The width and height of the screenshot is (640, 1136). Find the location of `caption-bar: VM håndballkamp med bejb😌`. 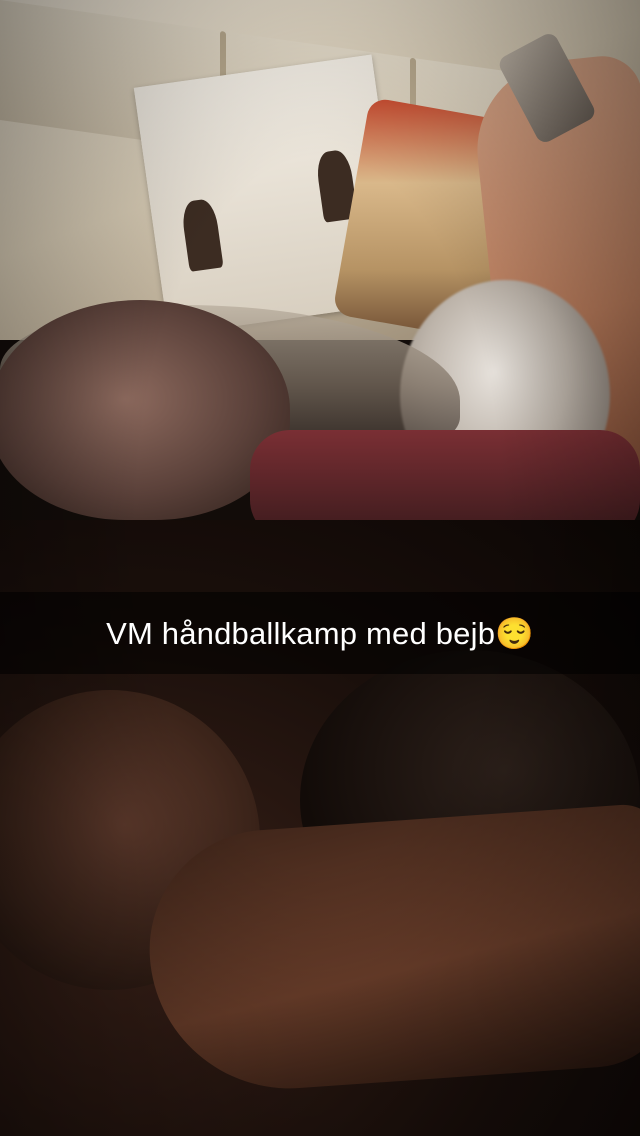

caption-bar: VM håndballkamp med bejb😌 is located at coordinates (320, 633).